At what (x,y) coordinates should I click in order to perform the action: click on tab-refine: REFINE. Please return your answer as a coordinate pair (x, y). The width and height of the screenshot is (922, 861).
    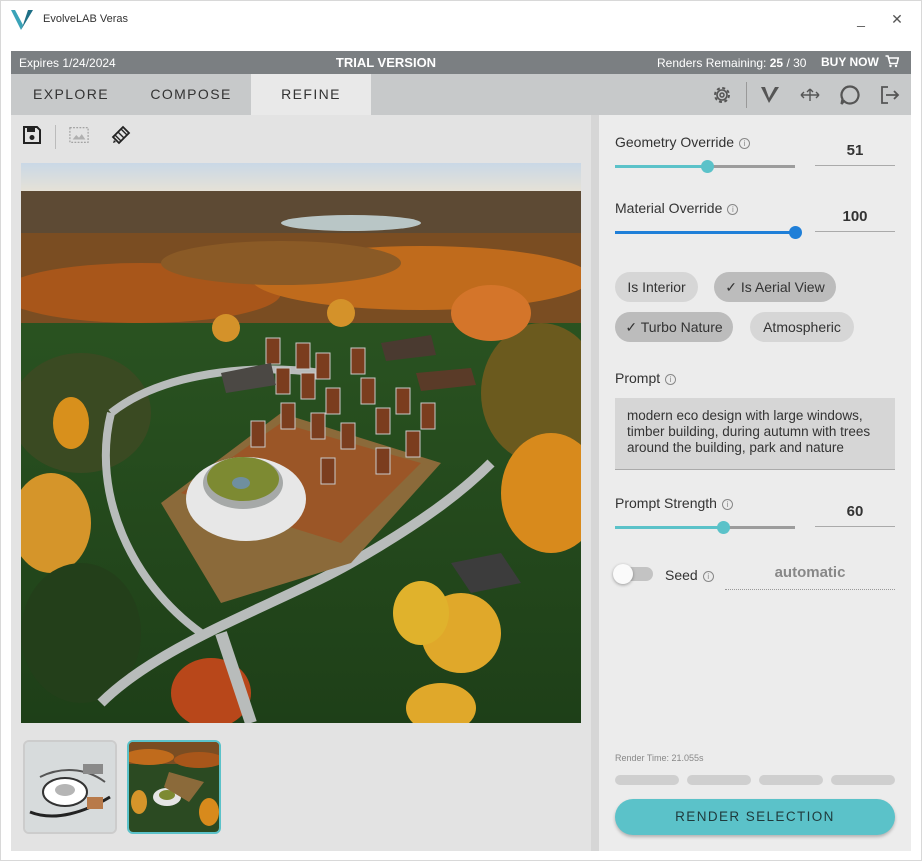
    Looking at the image, I should click on (311, 94).